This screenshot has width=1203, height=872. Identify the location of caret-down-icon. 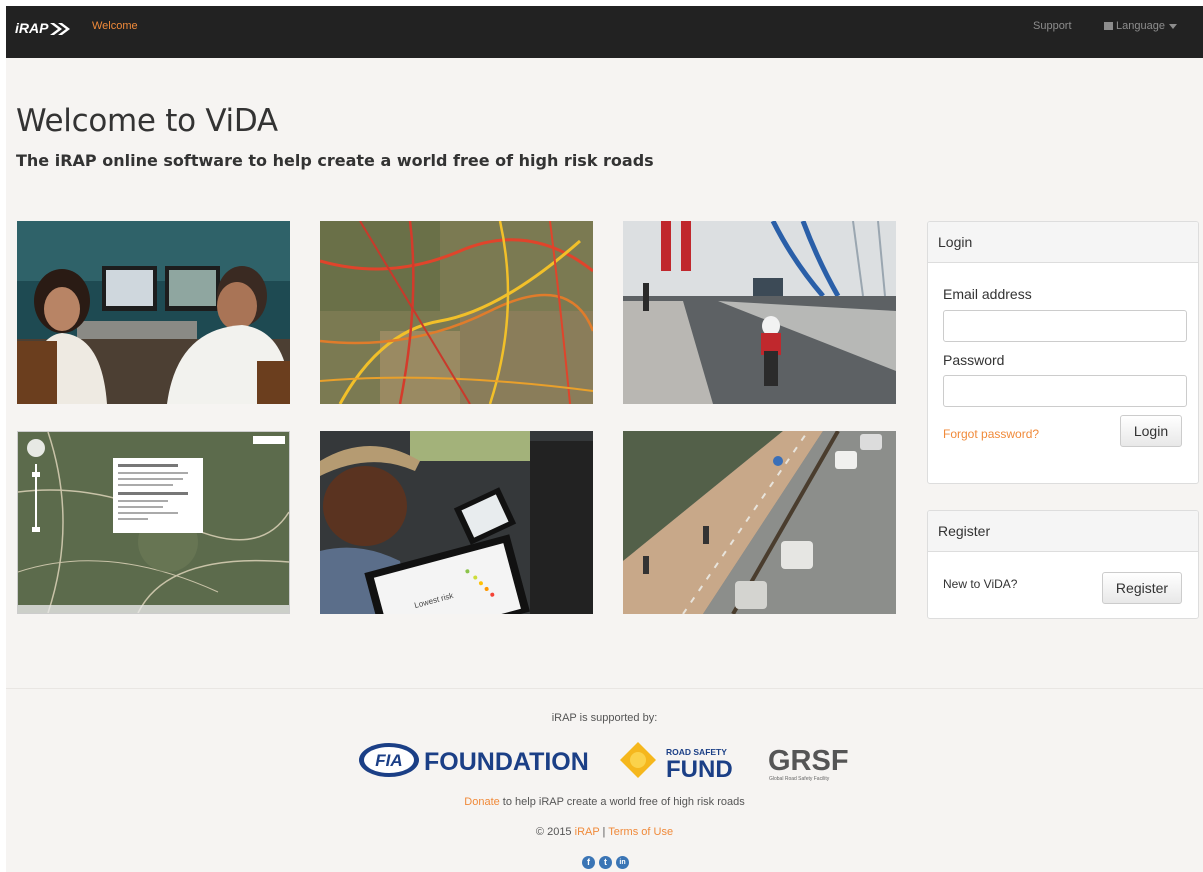
(1172, 26).